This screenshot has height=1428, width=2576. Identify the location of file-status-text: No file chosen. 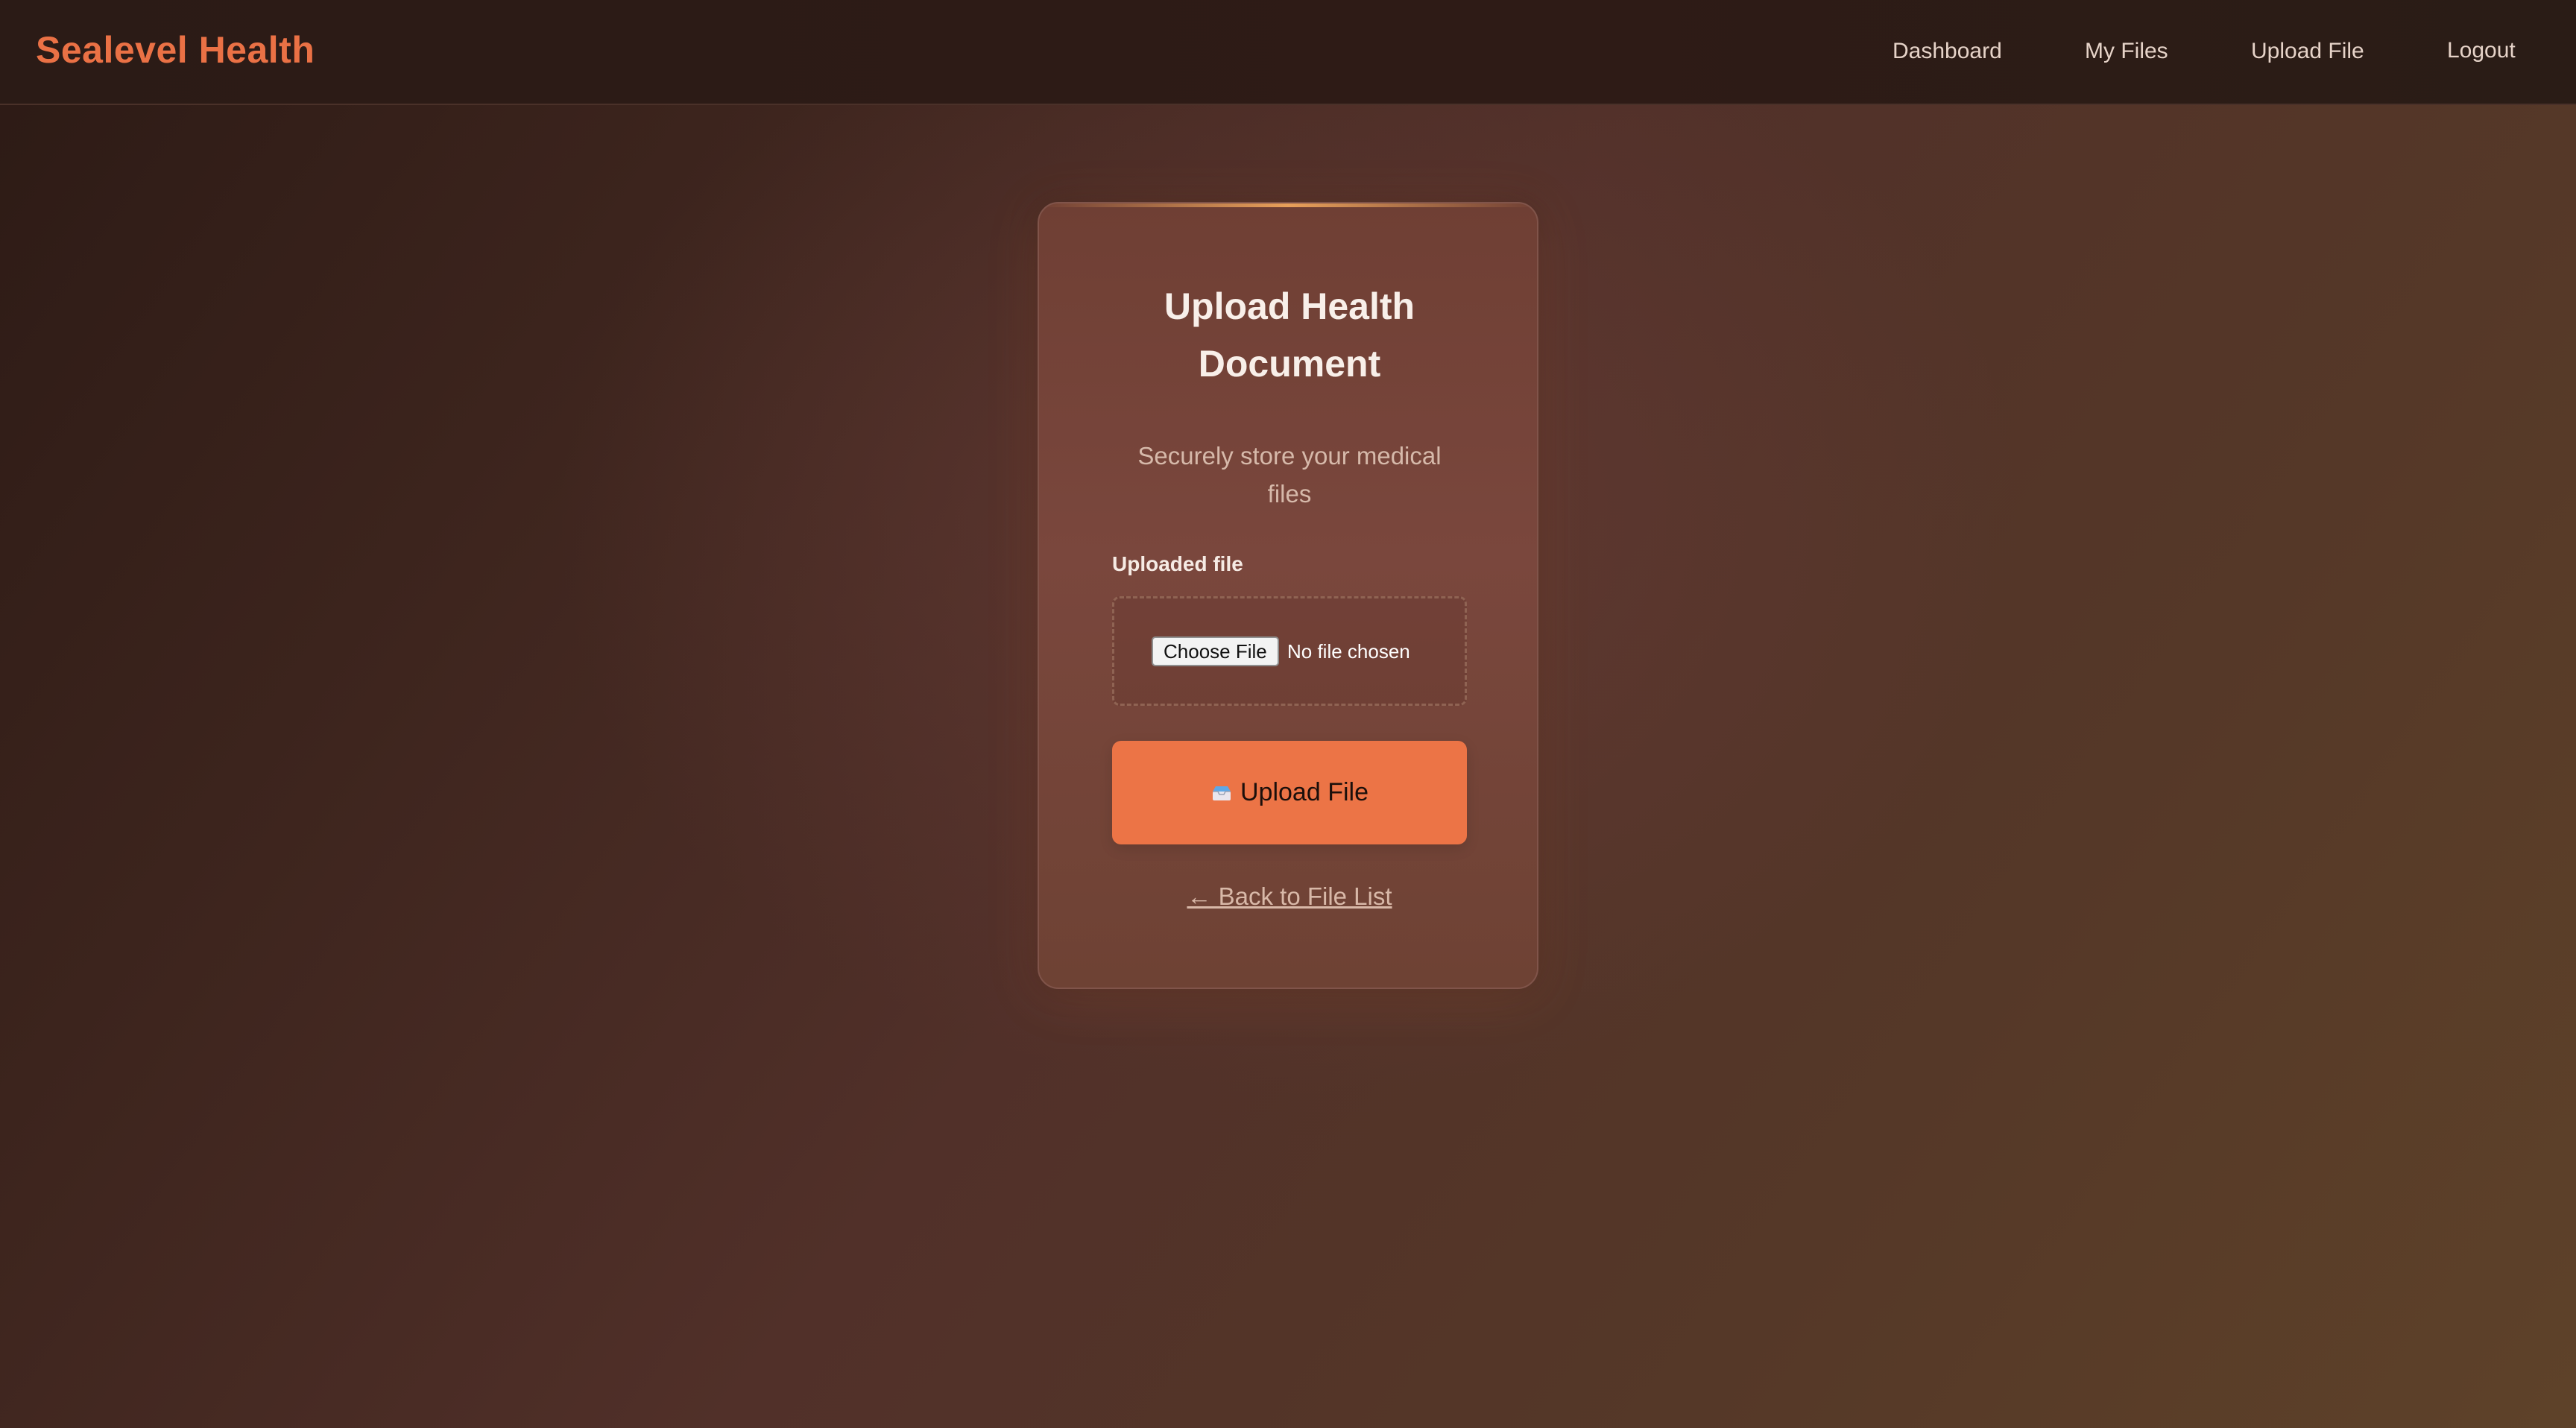
(1348, 651).